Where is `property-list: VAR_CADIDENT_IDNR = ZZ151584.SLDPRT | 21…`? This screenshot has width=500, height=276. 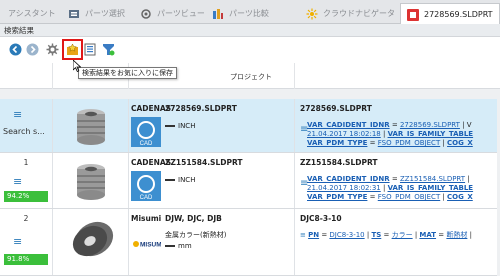 property-list: VAR_CADIDENT_IDNR = ZZ151584.SLDPRT | 21… is located at coordinates (403, 188).